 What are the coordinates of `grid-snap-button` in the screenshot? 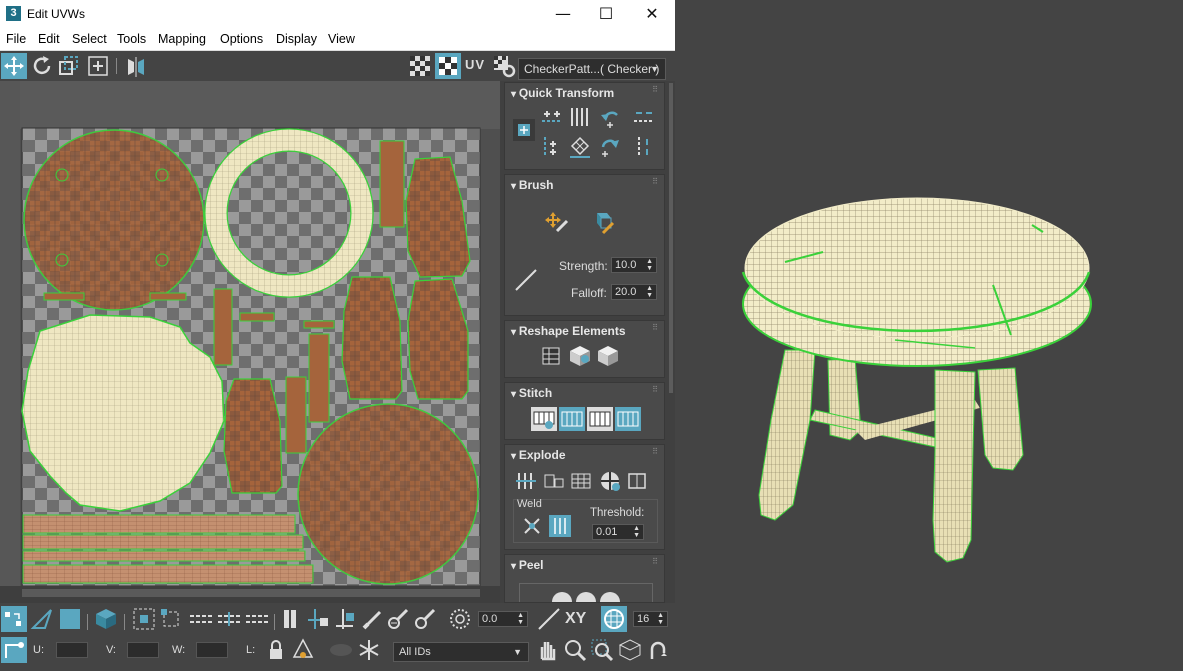 It's located at (614, 619).